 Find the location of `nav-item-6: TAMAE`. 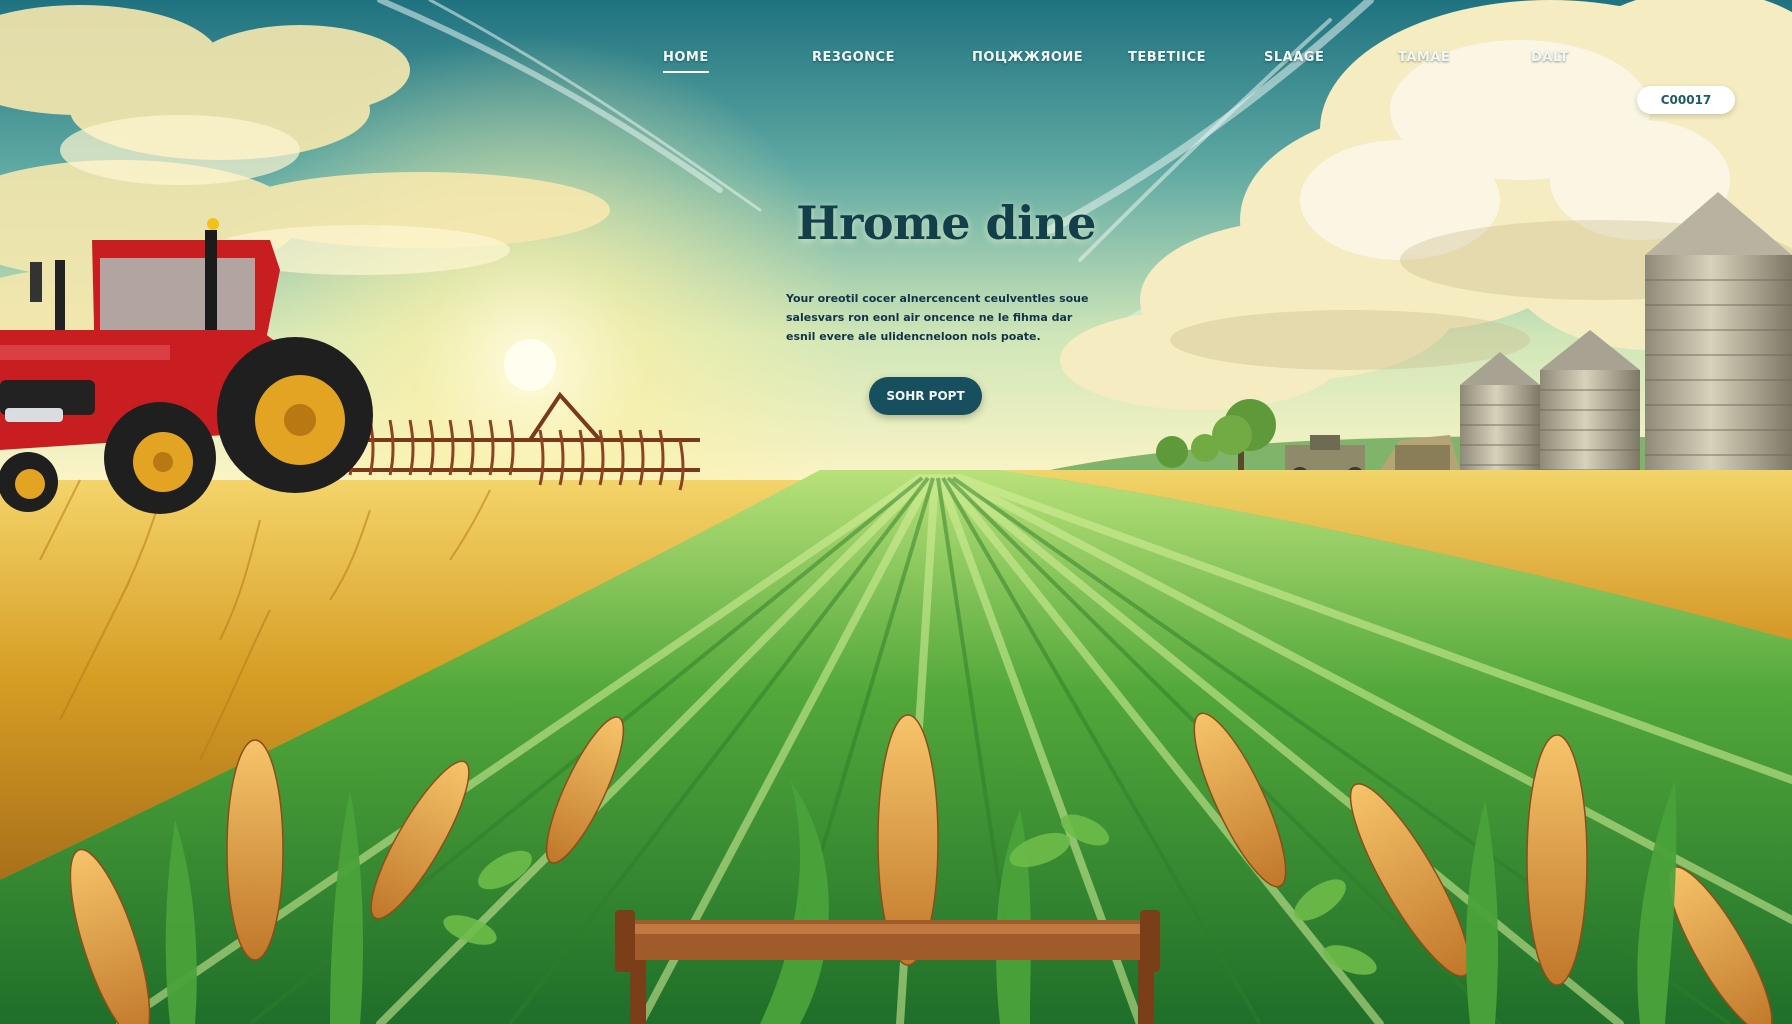

nav-item-6: TAMAE is located at coordinates (1424, 57).